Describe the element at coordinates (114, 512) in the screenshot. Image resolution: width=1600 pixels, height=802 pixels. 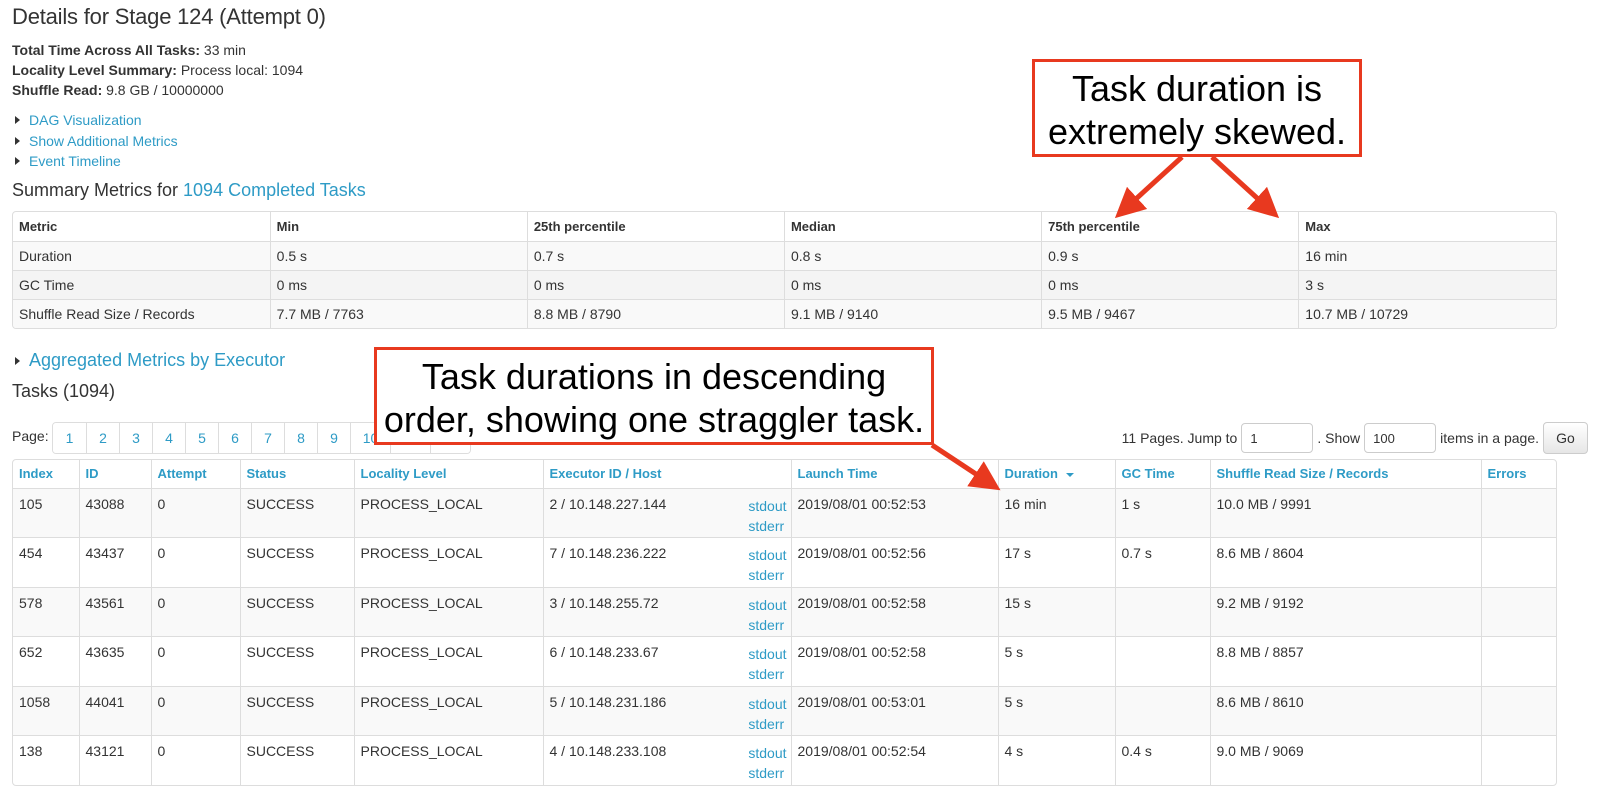
I see `task-id-cell: 43088` at that location.